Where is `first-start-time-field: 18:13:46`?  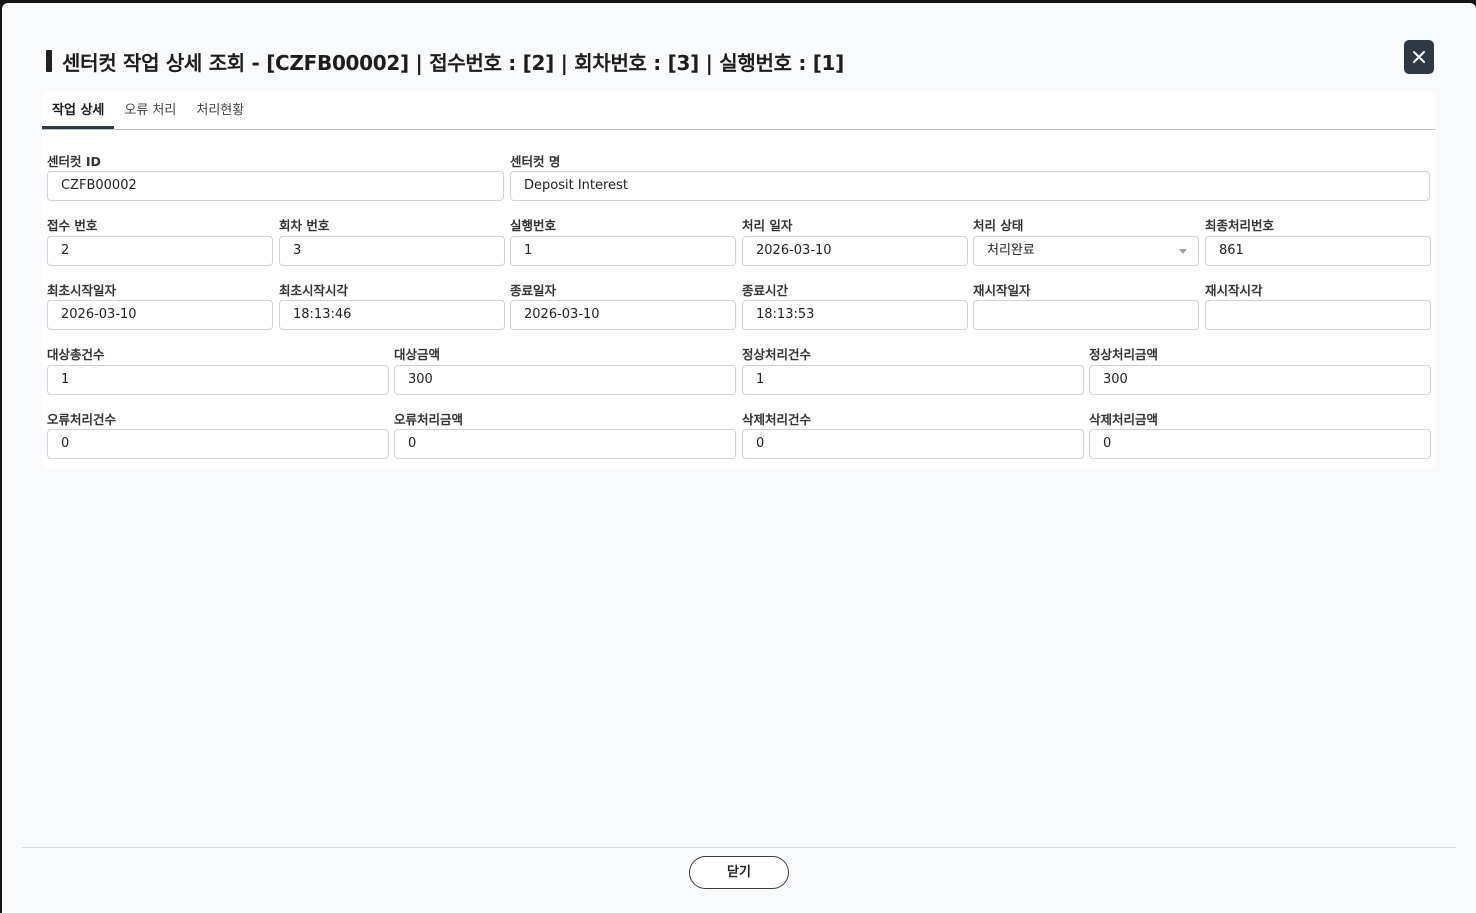
first-start-time-field: 18:13:46 is located at coordinates (392, 315).